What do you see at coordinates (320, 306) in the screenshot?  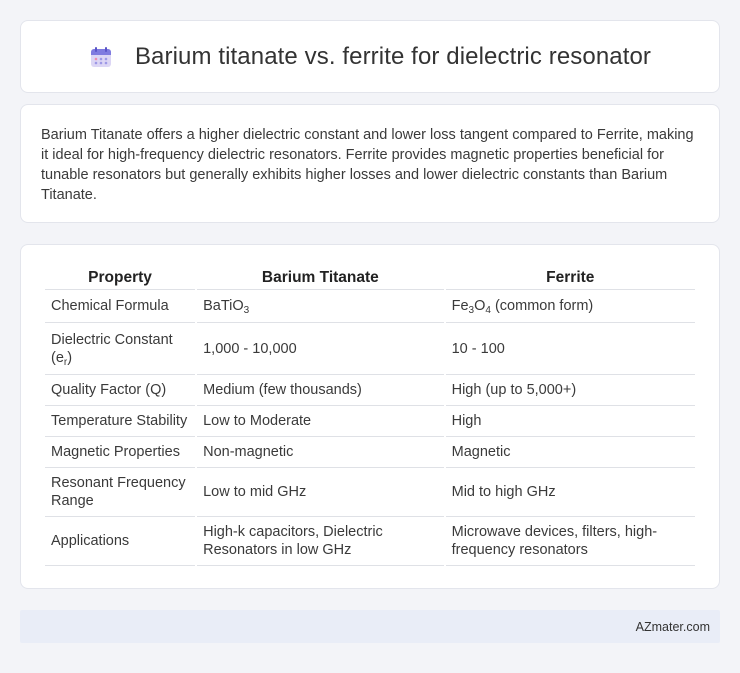 I see `barium-titanate-cell: BaTiO3` at bounding box center [320, 306].